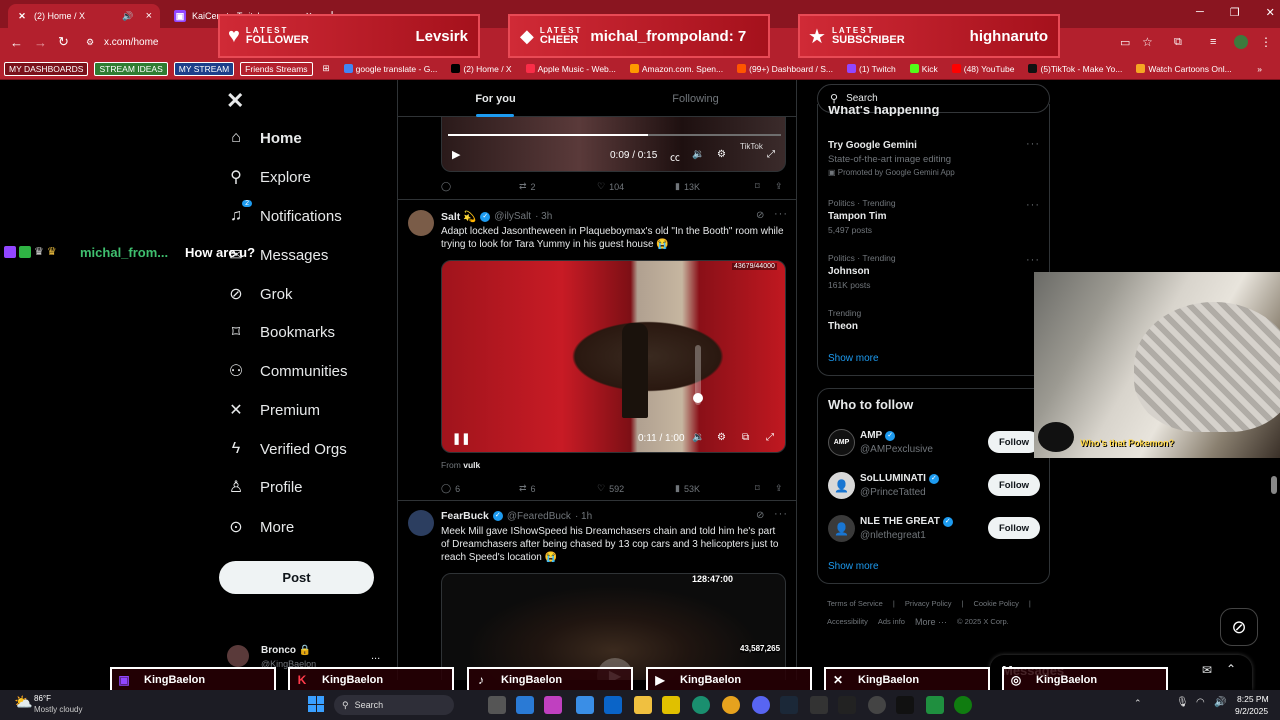 Image resolution: width=1280 pixels, height=720 pixels. Describe the element at coordinates (421, 523) in the screenshot. I see `tweet-avatar` at that location.